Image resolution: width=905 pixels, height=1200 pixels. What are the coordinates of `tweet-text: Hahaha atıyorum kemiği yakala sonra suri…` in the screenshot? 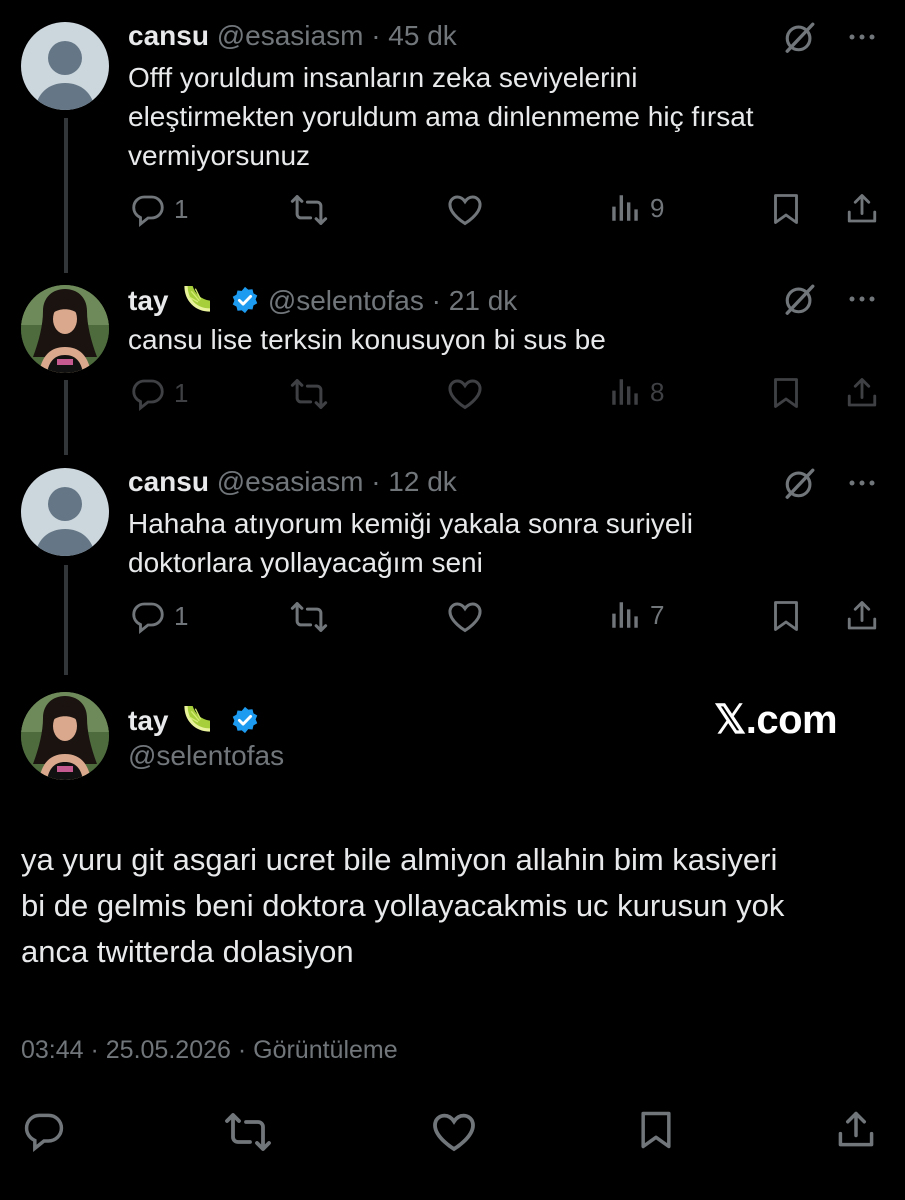 It's located at (498, 543).